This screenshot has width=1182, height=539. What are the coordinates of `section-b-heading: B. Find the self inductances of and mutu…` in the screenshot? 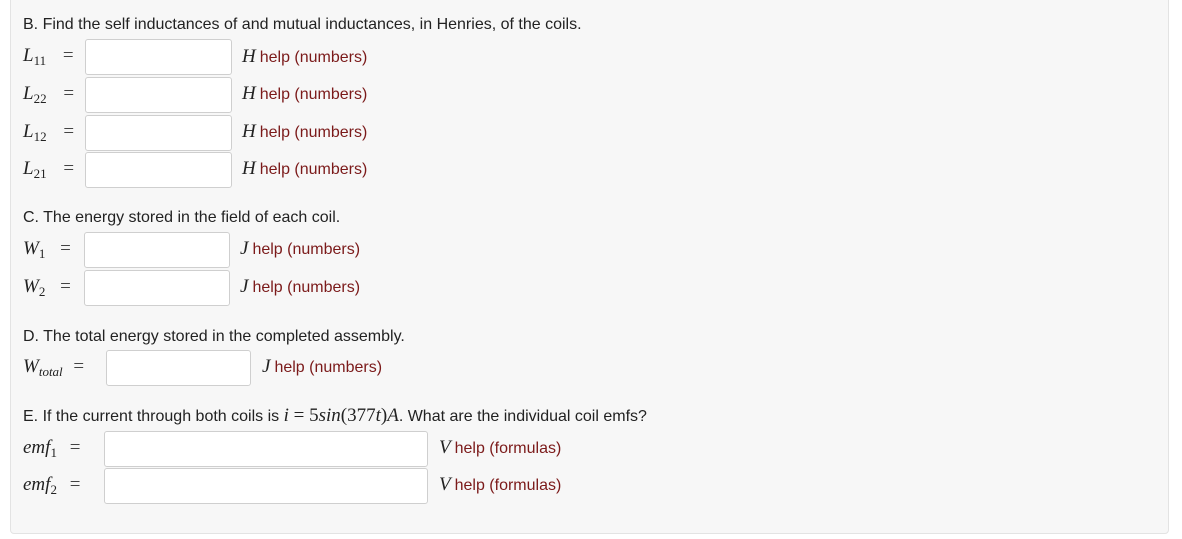 It's located at (302, 24).